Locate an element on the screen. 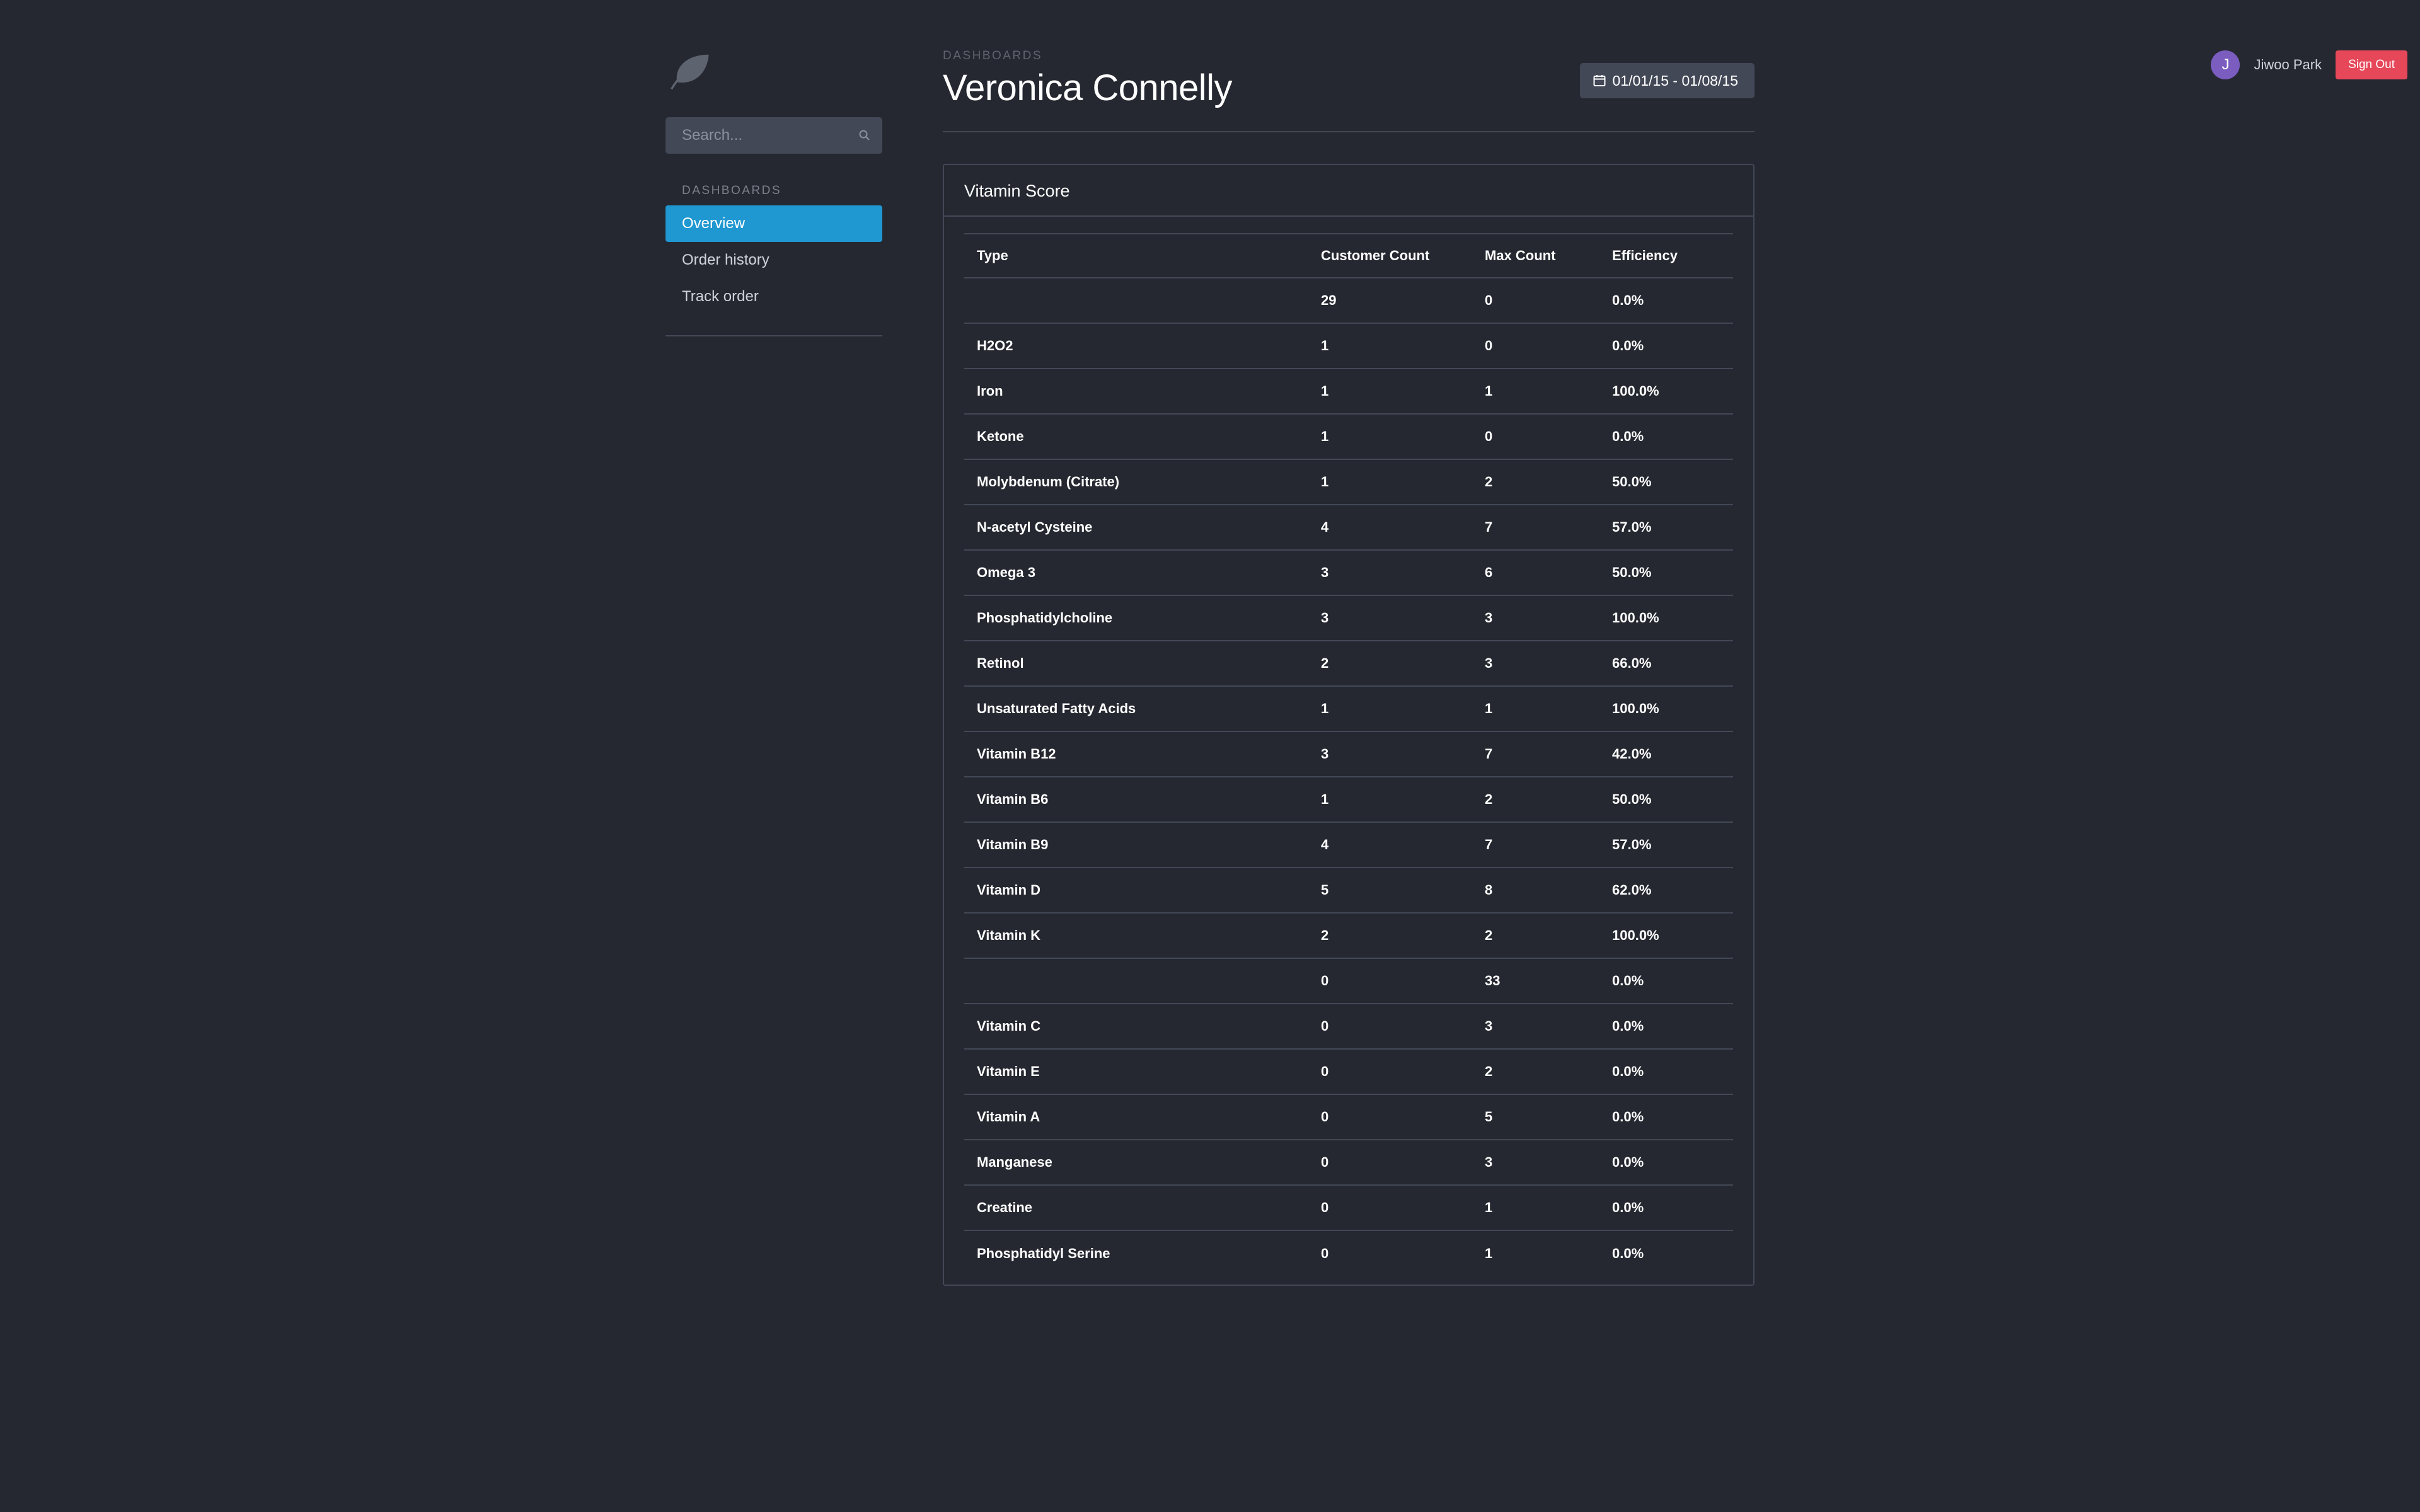 Image resolution: width=2420 pixels, height=1512 pixels. cell-max-count: 33 is located at coordinates (1549, 981).